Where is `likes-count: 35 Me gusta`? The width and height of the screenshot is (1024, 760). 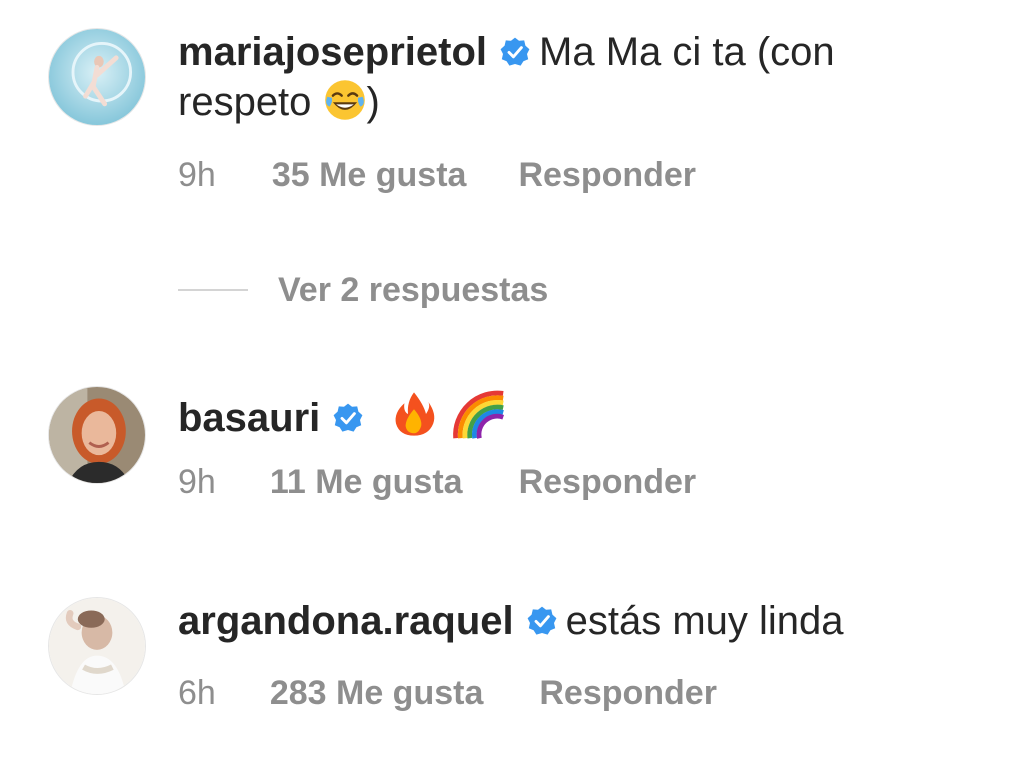
likes-count: 35 Me gusta is located at coordinates (369, 175).